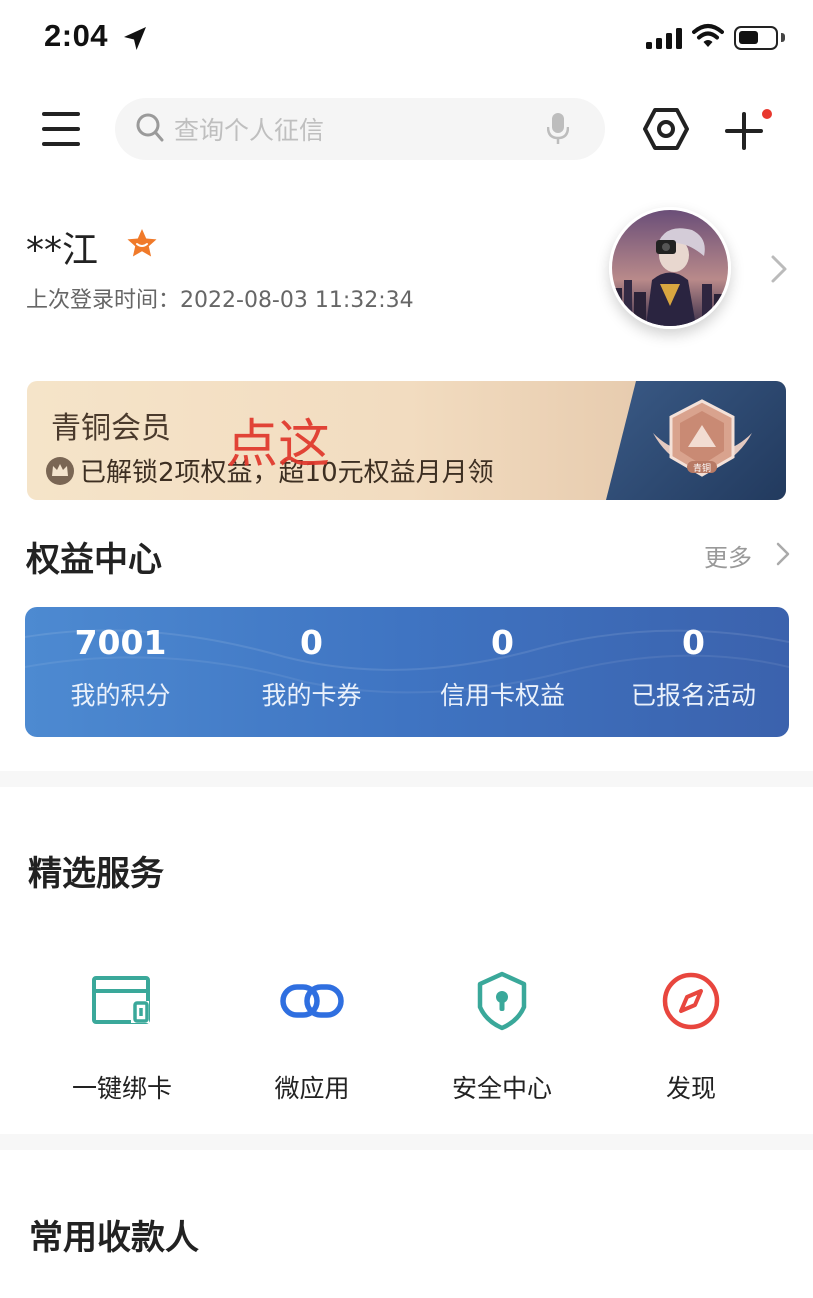 This screenshot has width=813, height=1298. What do you see at coordinates (60, 471) in the screenshot?
I see `crown-icon` at bounding box center [60, 471].